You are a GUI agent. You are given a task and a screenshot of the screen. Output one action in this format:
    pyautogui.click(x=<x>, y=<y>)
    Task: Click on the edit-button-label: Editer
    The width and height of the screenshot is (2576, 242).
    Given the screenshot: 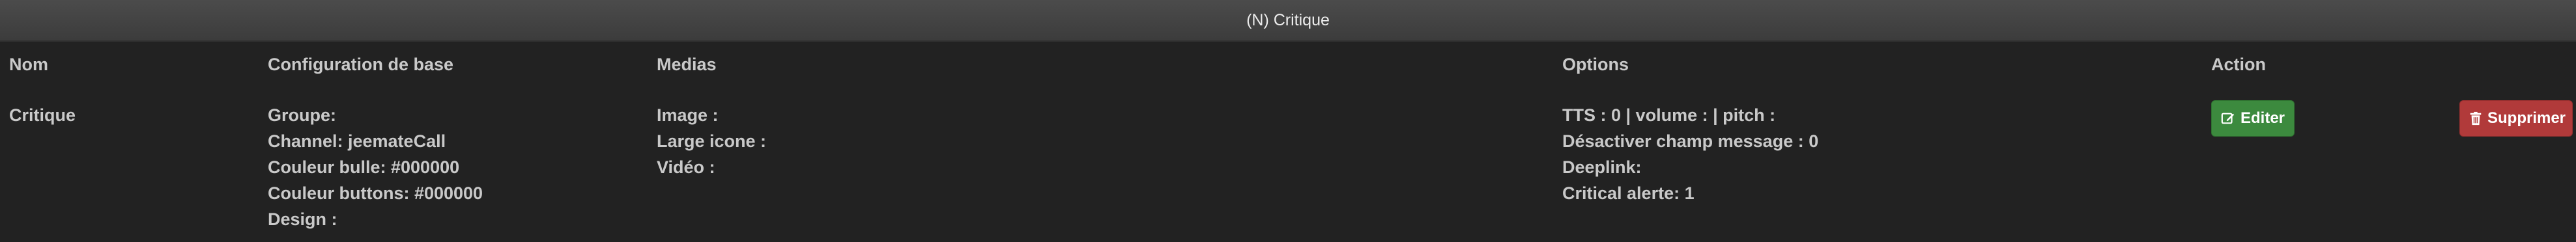 What is the action you would take?
    pyautogui.click(x=2262, y=118)
    